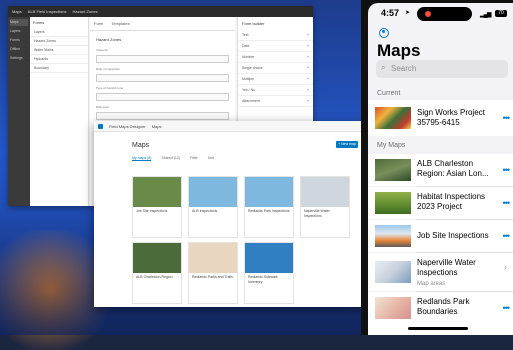 This screenshot has width=513, height=350. Describe the element at coordinates (59, 50) in the screenshot. I see `panel-item: Water Mains` at that location.